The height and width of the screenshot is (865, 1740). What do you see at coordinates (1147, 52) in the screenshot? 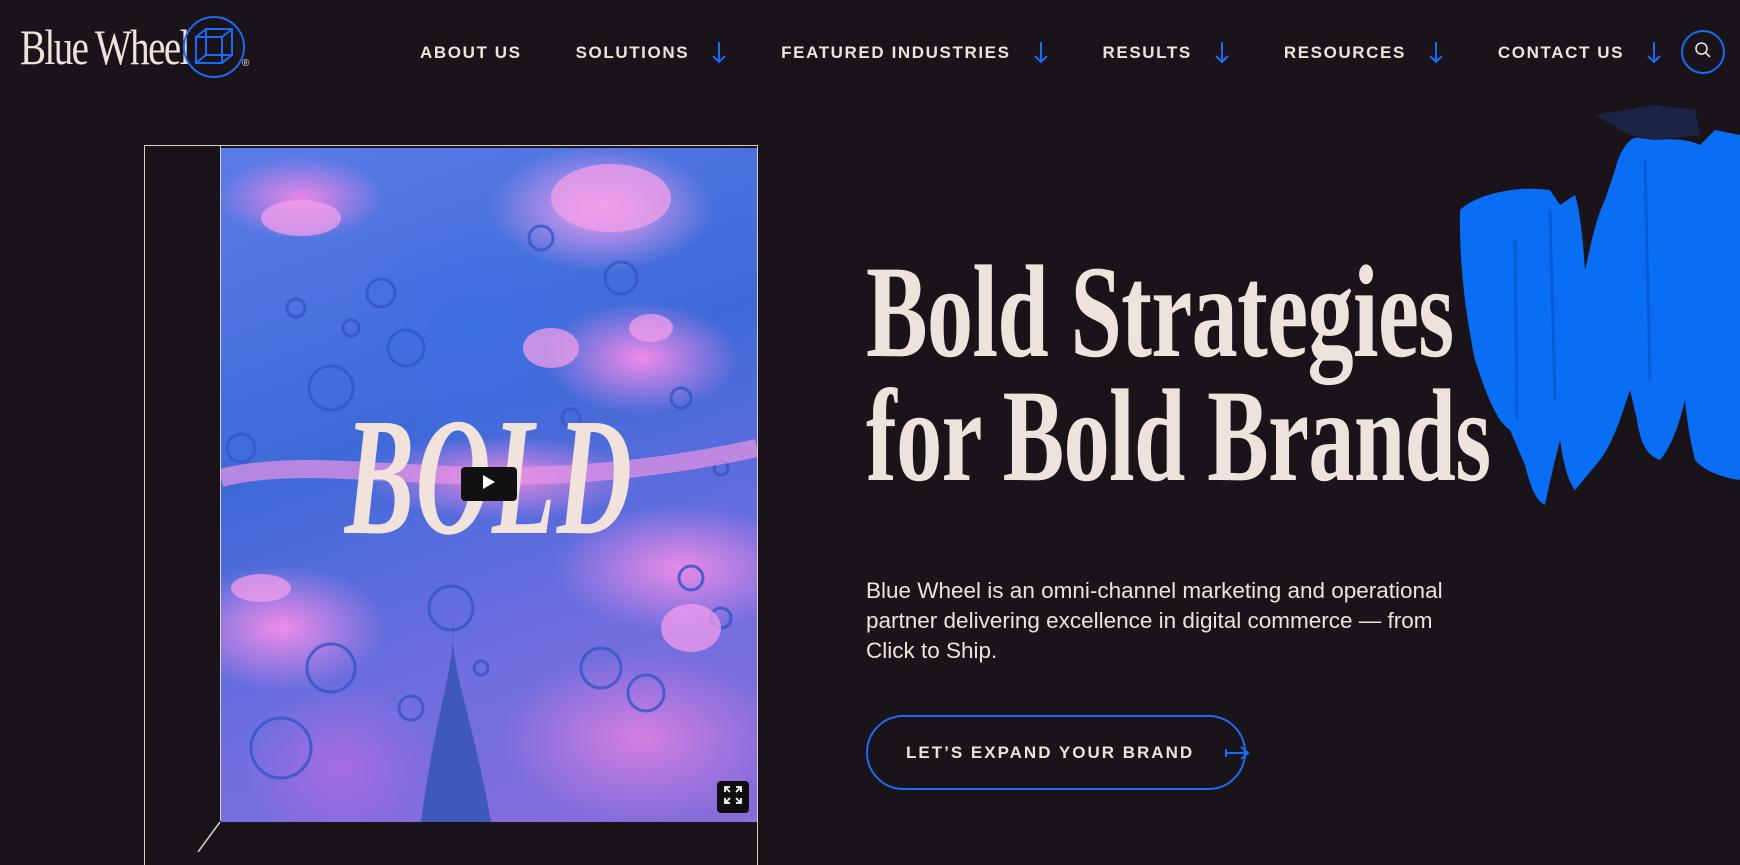
I see `nav-item-label: RESULTS` at bounding box center [1147, 52].